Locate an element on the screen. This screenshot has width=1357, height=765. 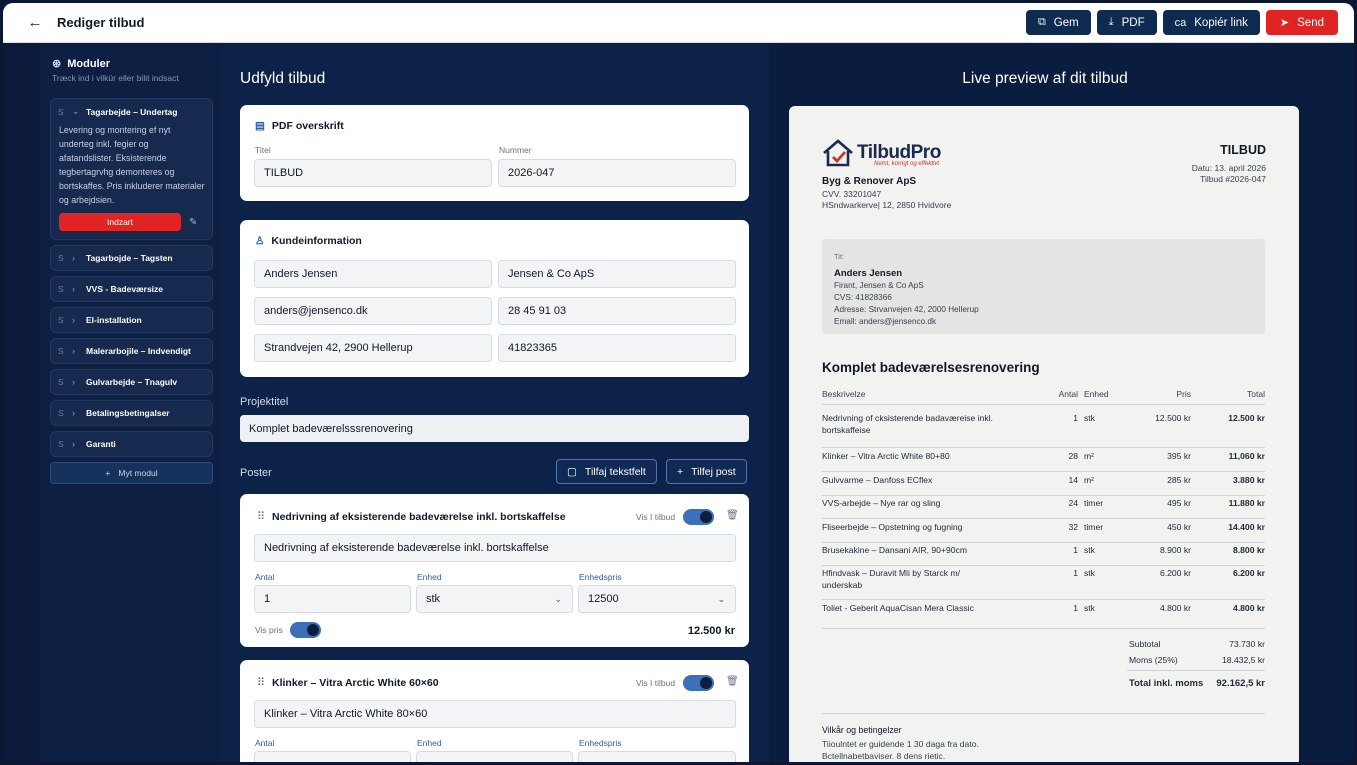
post-description-input: Klinker – Vitra Arctic White 80×60 is located at coordinates (495, 714).